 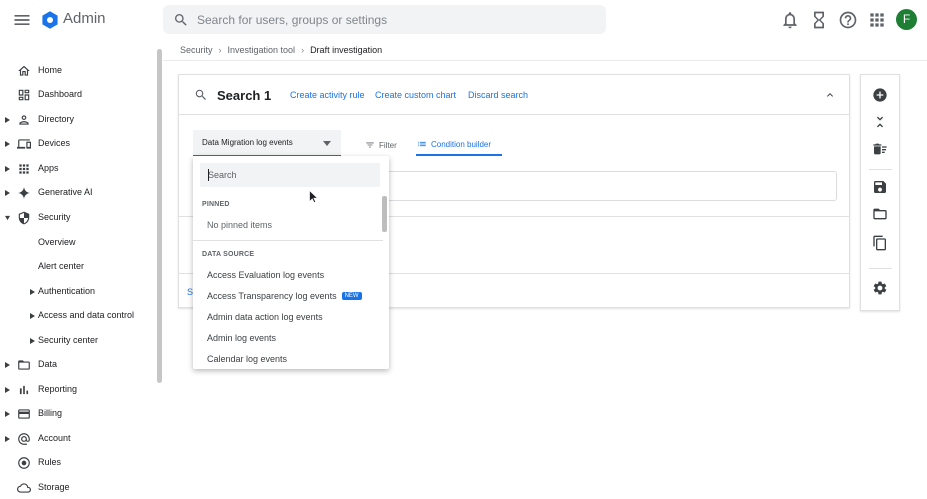 What do you see at coordinates (7, 218) in the screenshot?
I see `caret-down-icon` at bounding box center [7, 218].